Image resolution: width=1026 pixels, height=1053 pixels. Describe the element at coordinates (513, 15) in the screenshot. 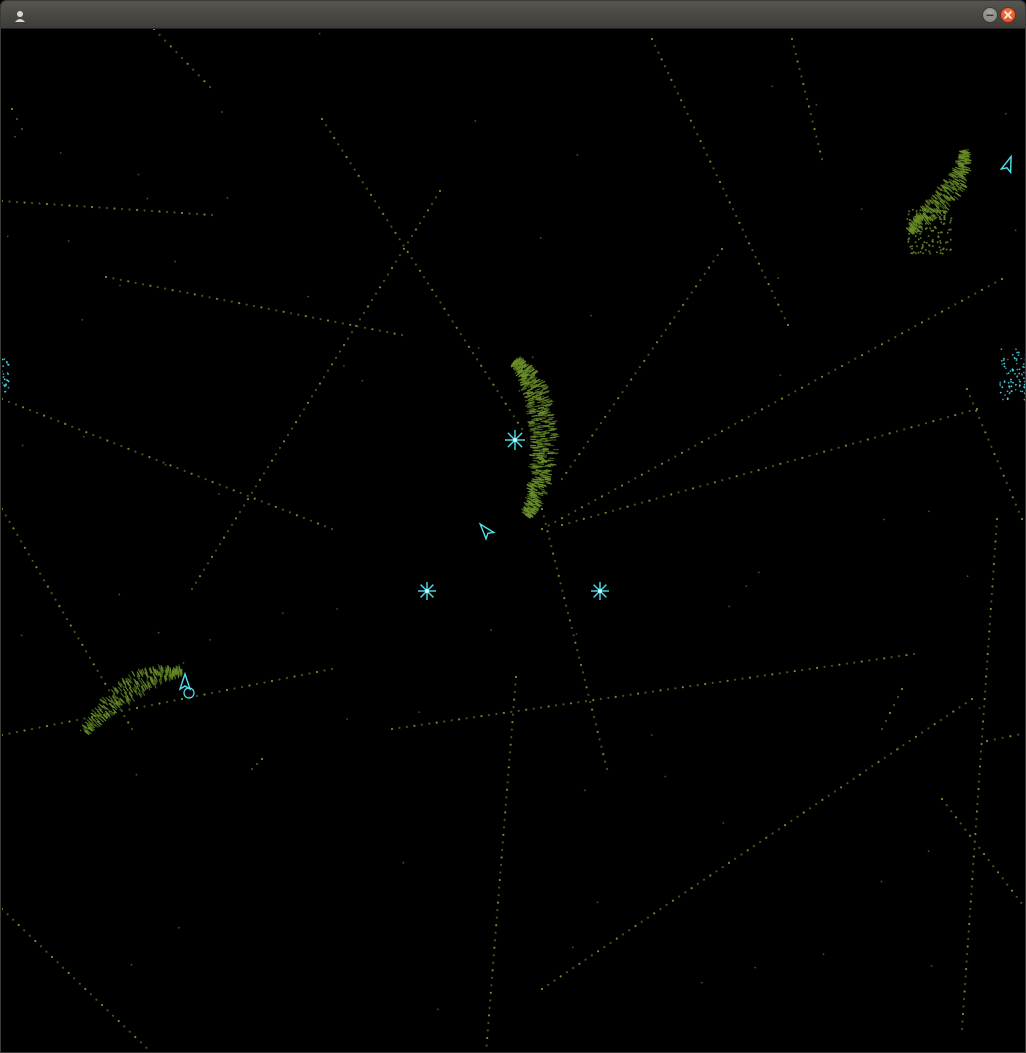

I see `window-titlebar` at that location.